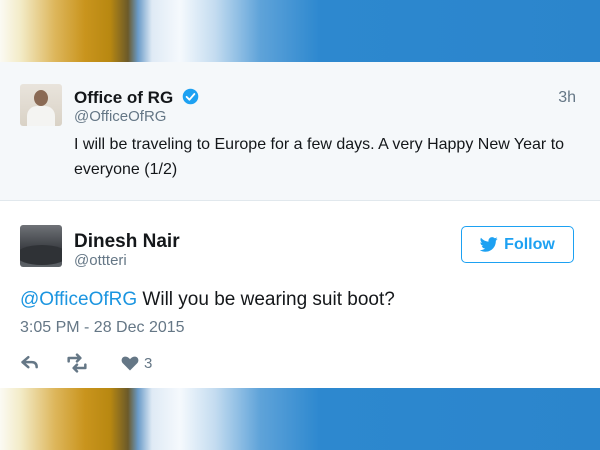 This screenshot has width=600, height=450. Describe the element at coordinates (102, 328) in the screenshot. I see `tweet-timestamp: 3:05 PM - 28 Dec 2015` at that location.